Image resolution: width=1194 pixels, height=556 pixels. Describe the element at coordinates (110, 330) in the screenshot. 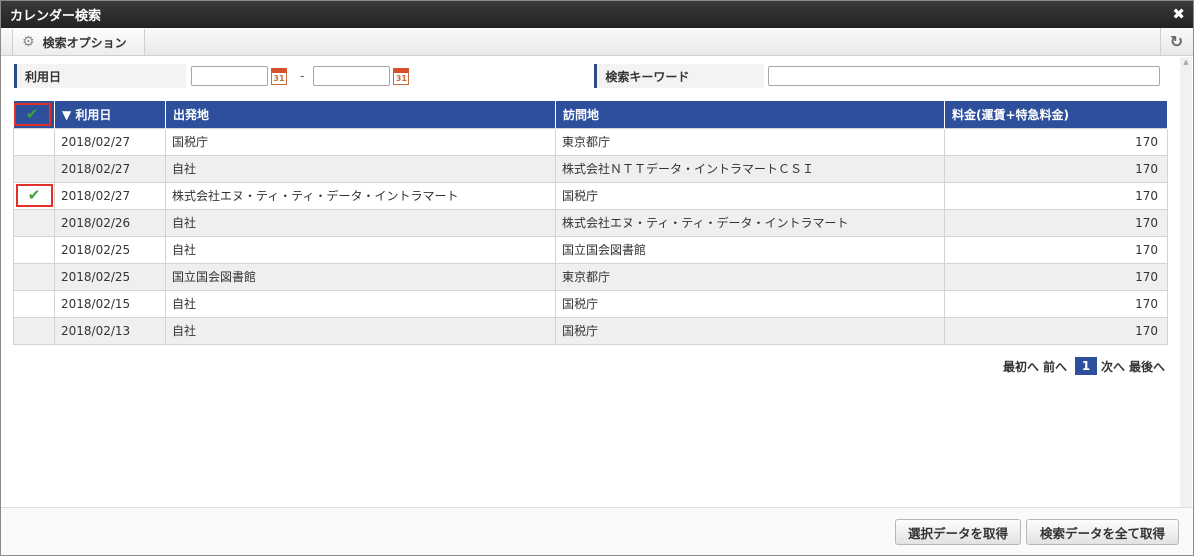

I see `cell-date: 2018/02/13` at that location.